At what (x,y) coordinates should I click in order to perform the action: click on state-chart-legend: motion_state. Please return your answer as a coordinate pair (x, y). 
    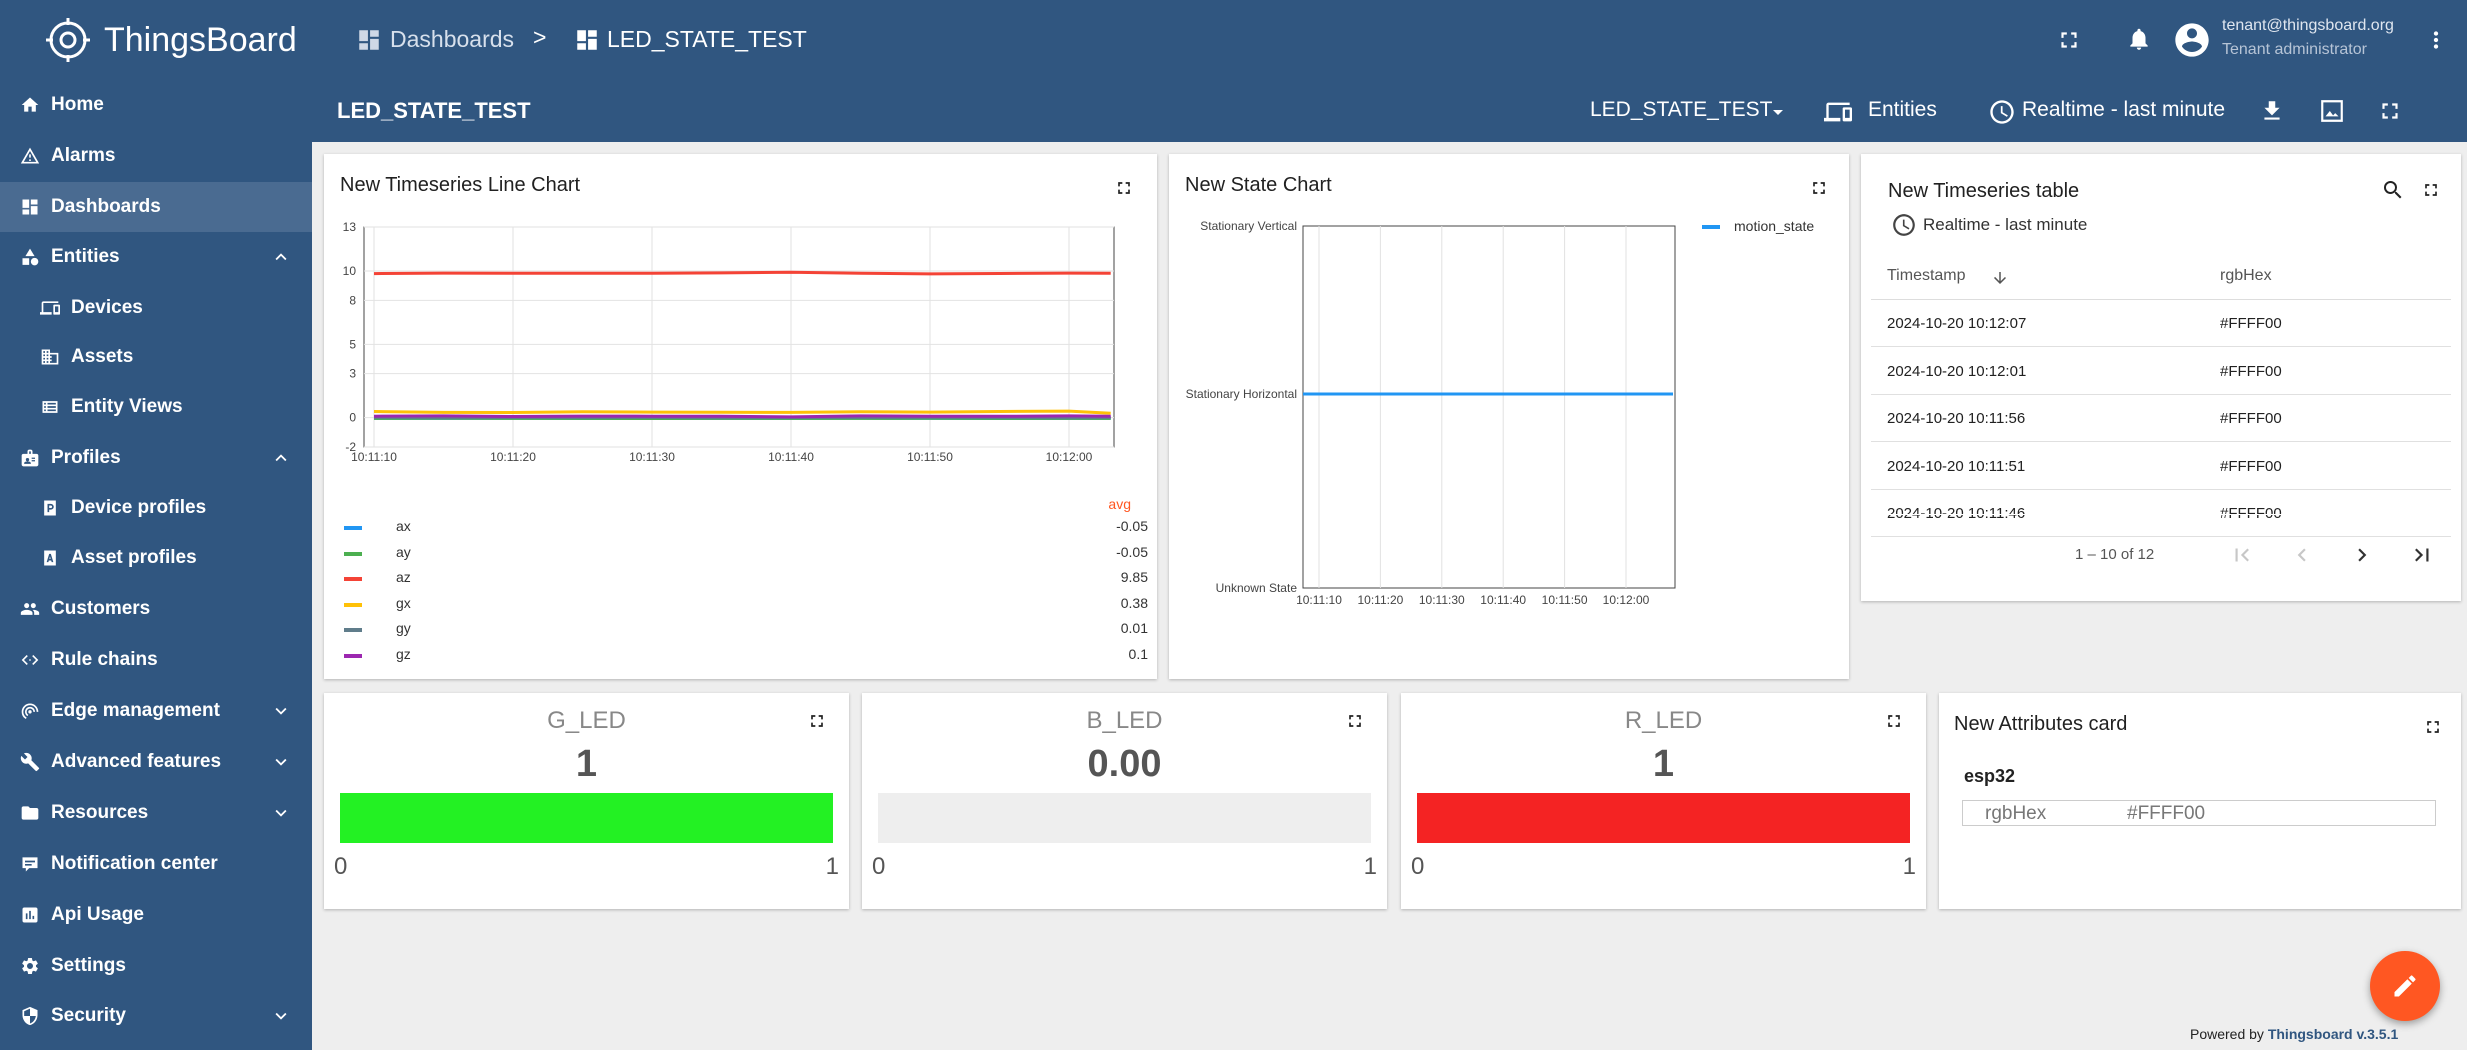
    Looking at the image, I should click on (1772, 228).